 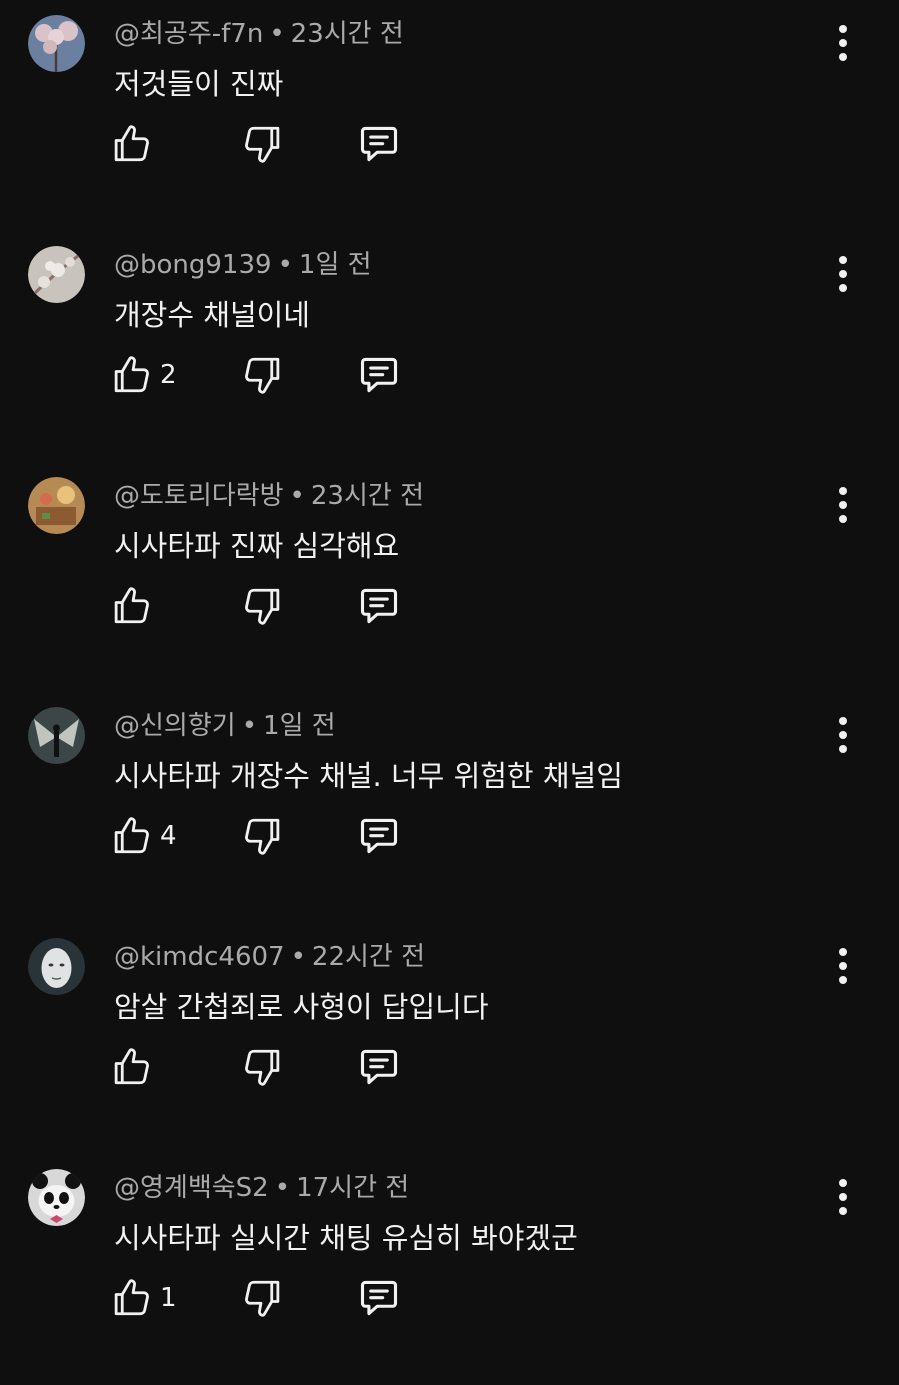 I want to click on winged-figure-avatar, so click(x=56, y=736).